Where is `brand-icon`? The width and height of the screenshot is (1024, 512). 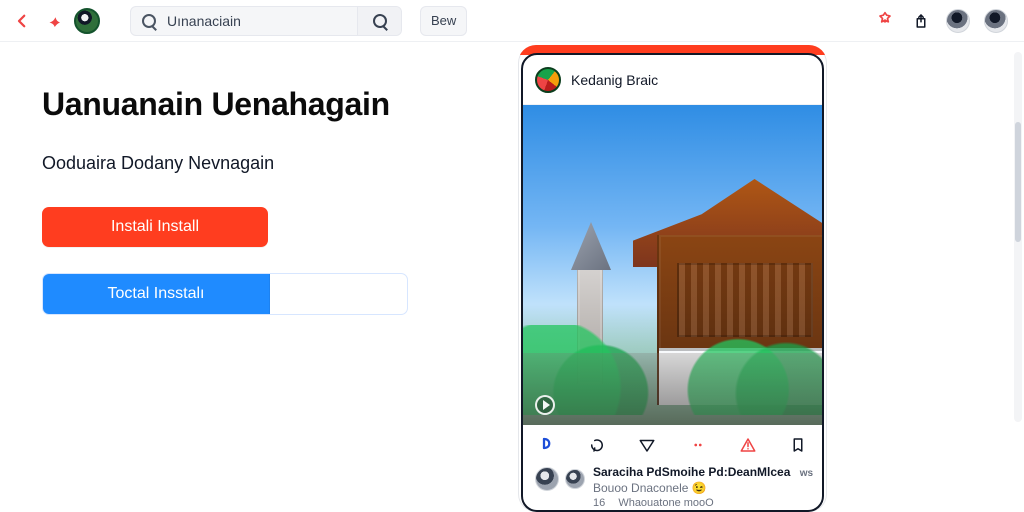
brand-icon is located at coordinates (54, 21).